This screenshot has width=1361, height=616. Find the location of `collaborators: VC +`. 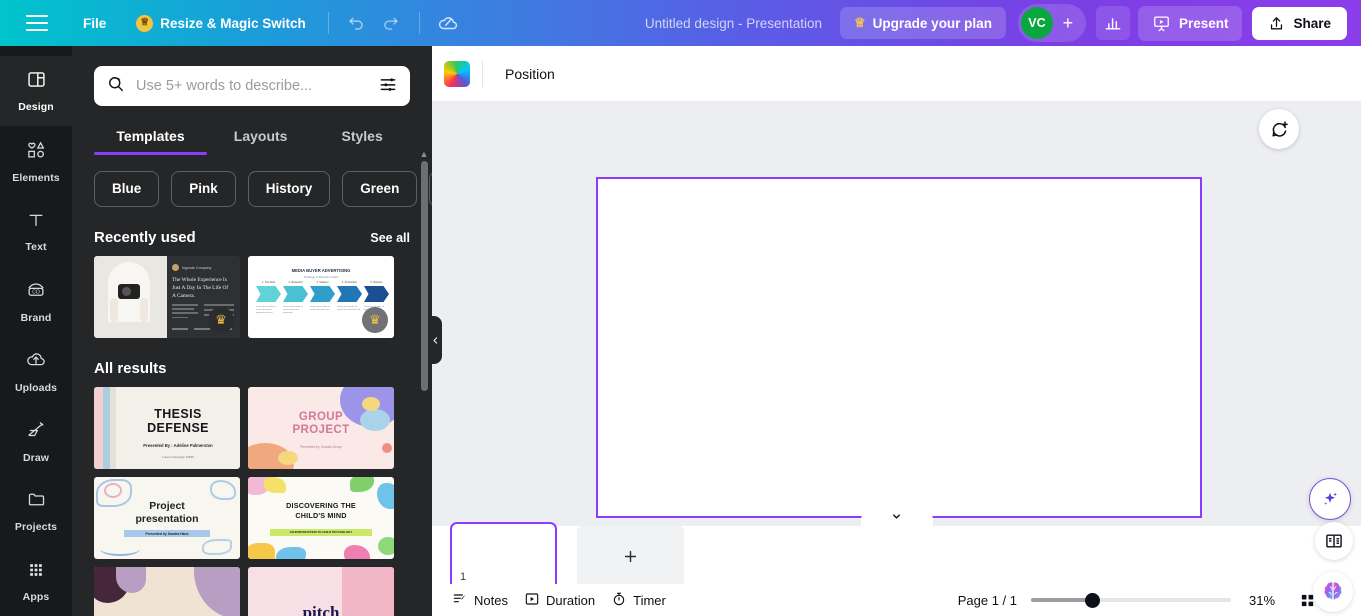

collaborators: VC + is located at coordinates (1051, 23).